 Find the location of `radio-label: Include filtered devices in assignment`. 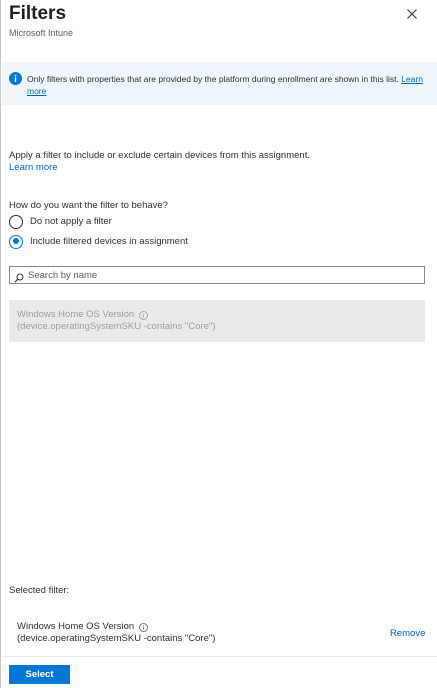

radio-label: Include filtered devices in assignment is located at coordinates (109, 241).